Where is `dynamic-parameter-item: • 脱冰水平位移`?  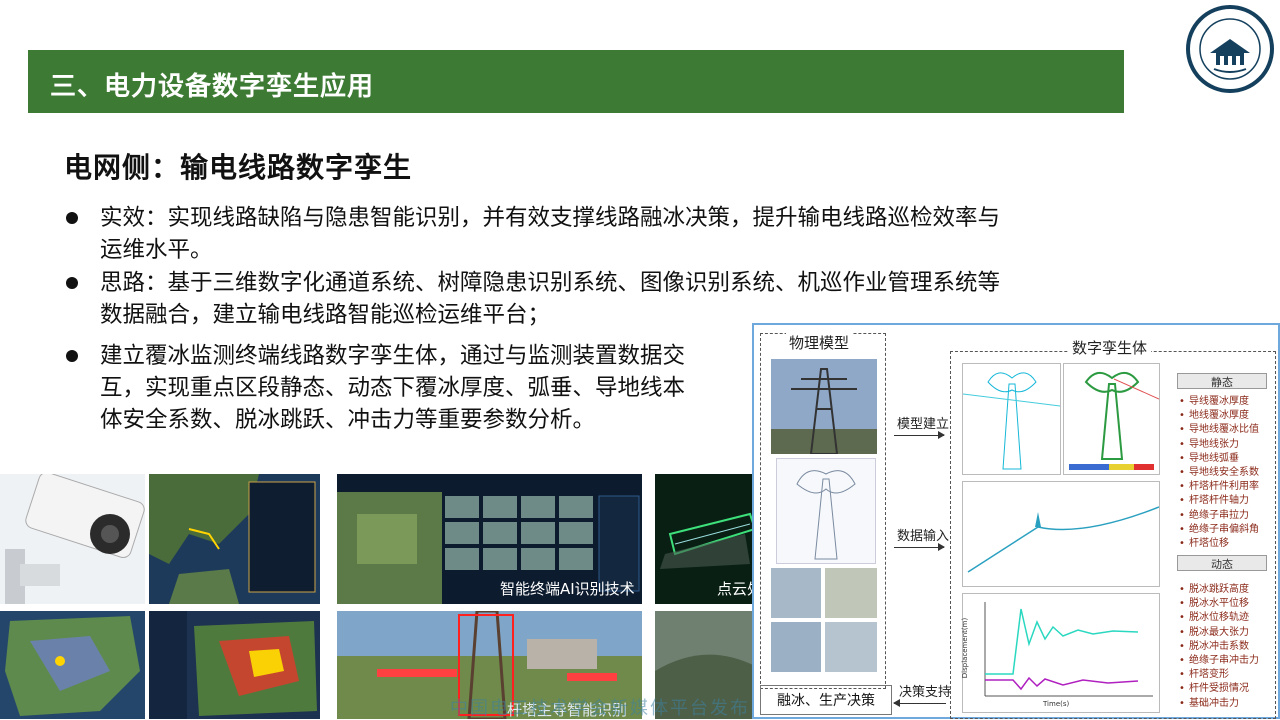
dynamic-parameter-item: • 脱冰水平位移 is located at coordinates (1214, 604).